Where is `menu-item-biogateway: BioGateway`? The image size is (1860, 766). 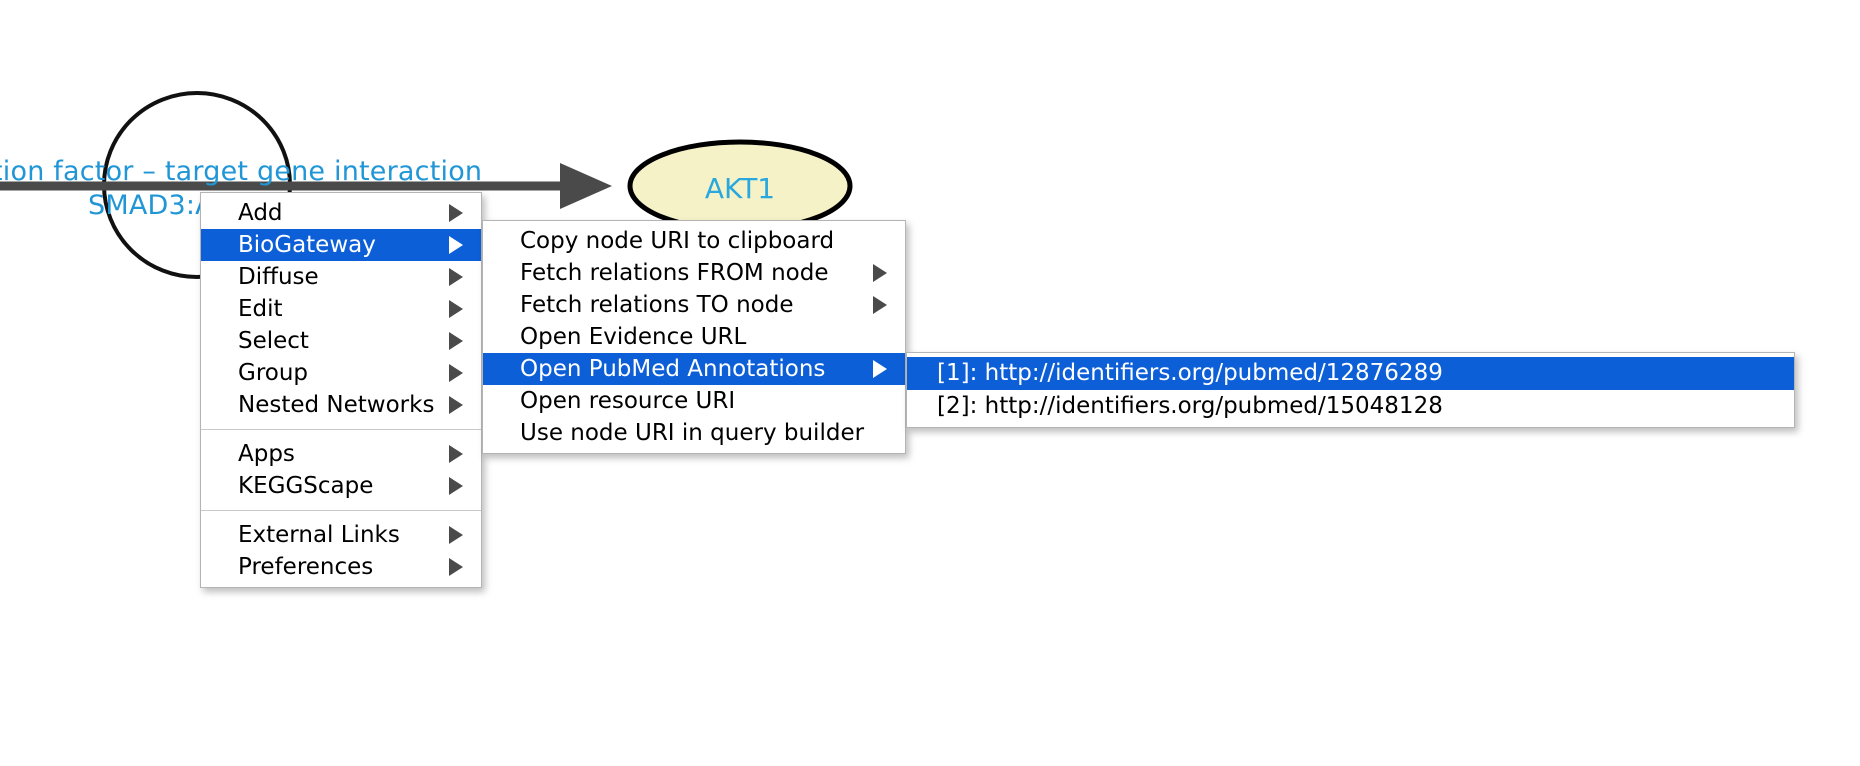 menu-item-biogateway: BioGateway is located at coordinates (341, 245).